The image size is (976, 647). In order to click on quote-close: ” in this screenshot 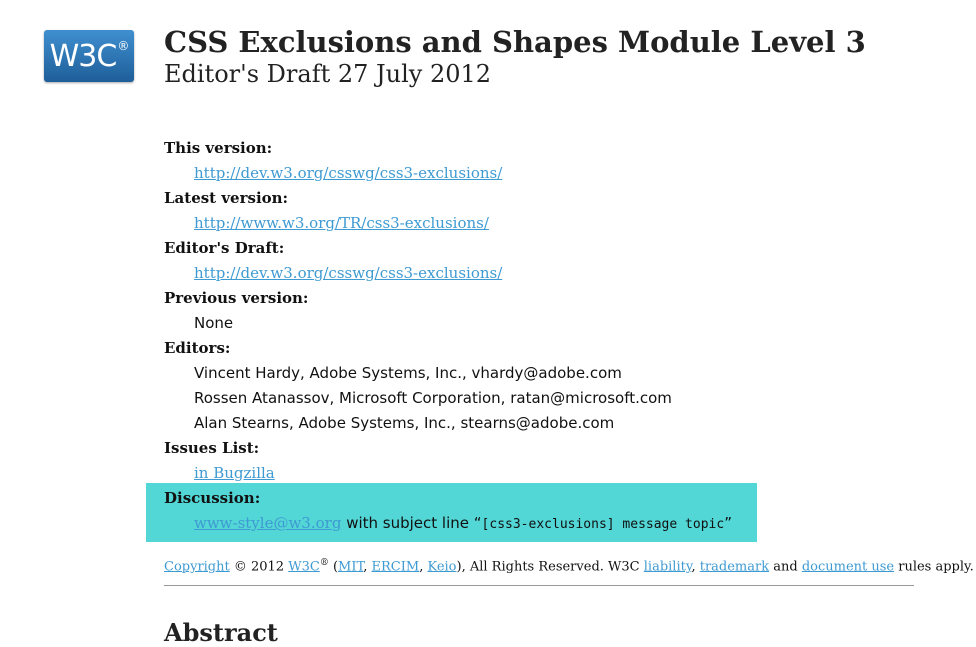, I will do `click(728, 523)`.